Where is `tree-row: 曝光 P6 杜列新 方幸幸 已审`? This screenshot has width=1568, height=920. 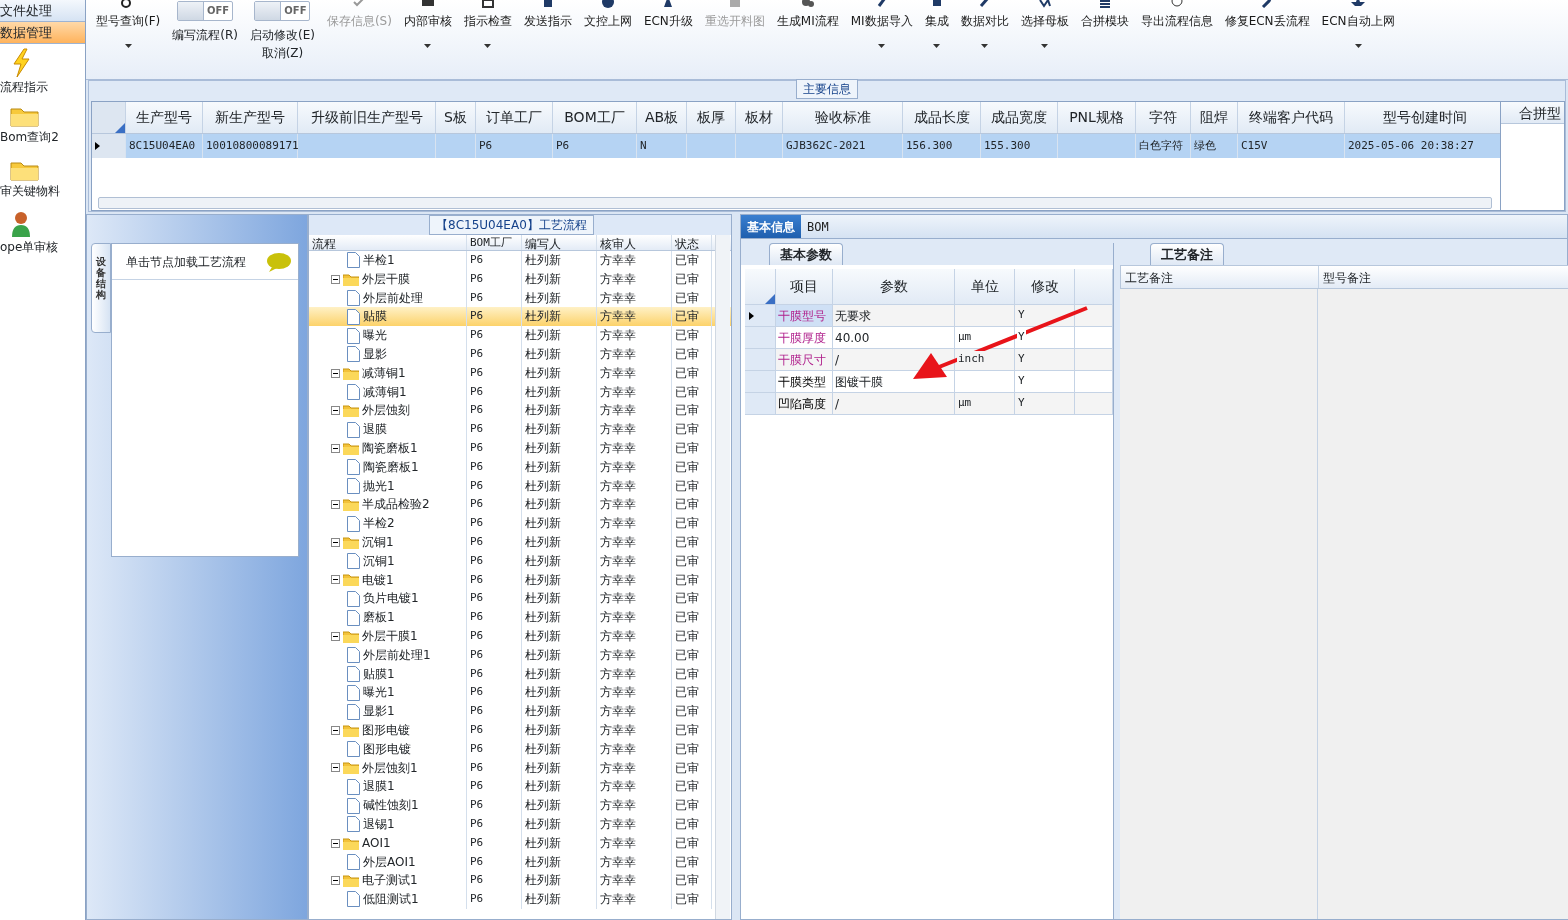
tree-row: 曝光 P6 杜列新 方幸幸 已审 is located at coordinates (520, 335).